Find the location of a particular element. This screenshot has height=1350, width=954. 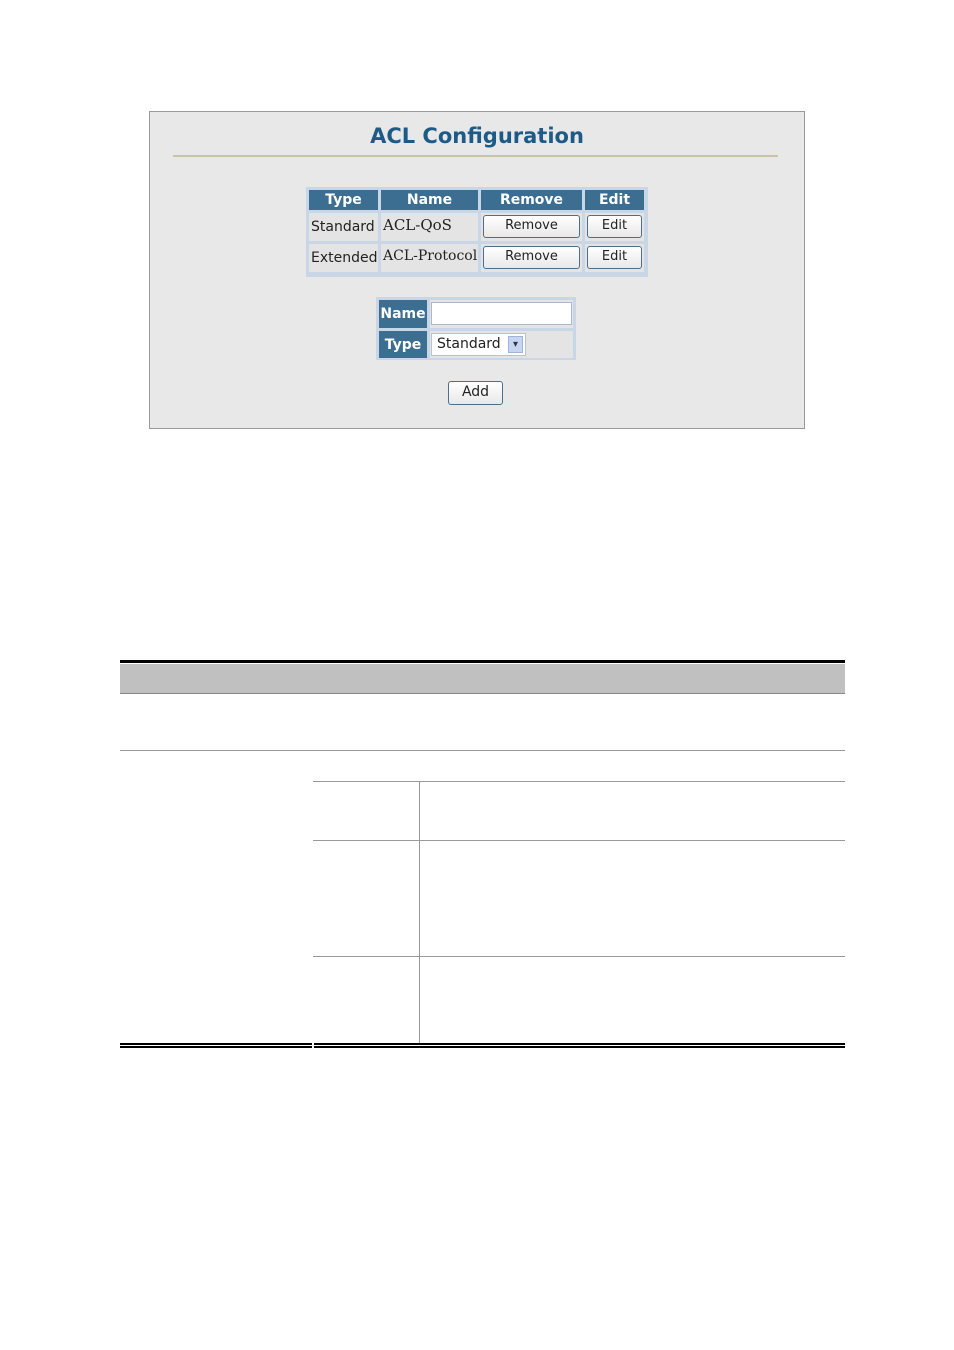

add-button: Add is located at coordinates (475, 393).